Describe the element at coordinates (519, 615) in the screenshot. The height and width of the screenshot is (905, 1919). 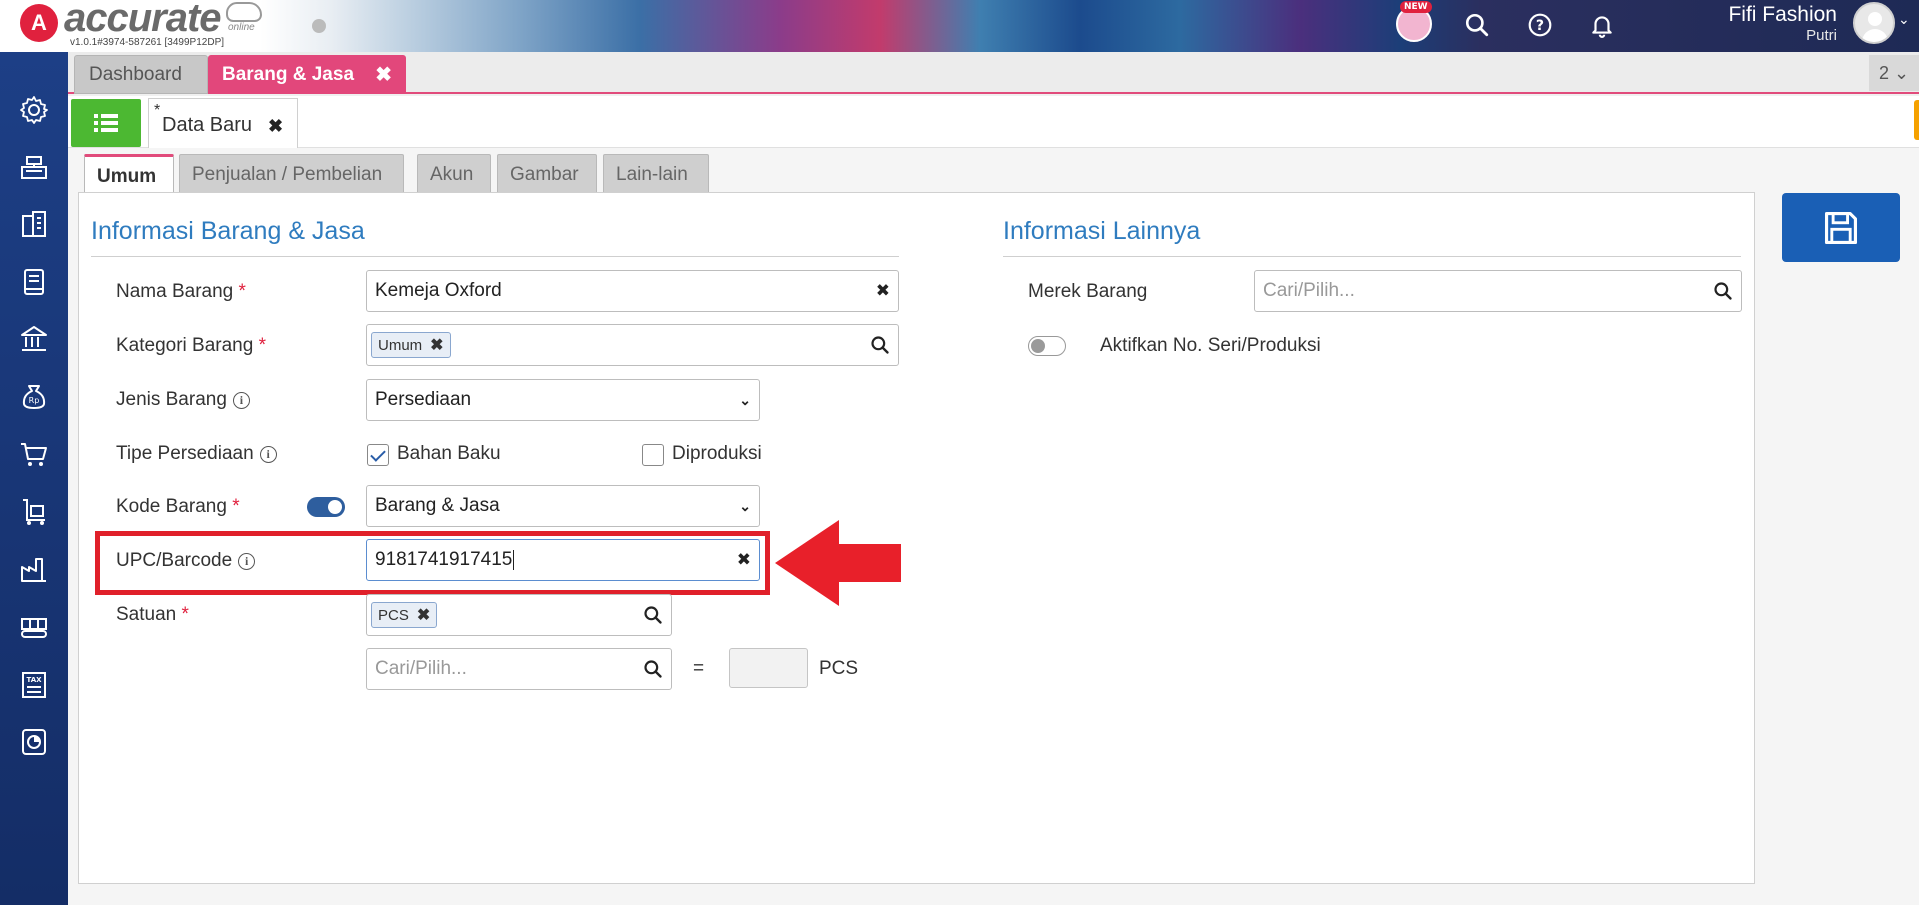
I see `satuan-input: PCS ✖` at that location.